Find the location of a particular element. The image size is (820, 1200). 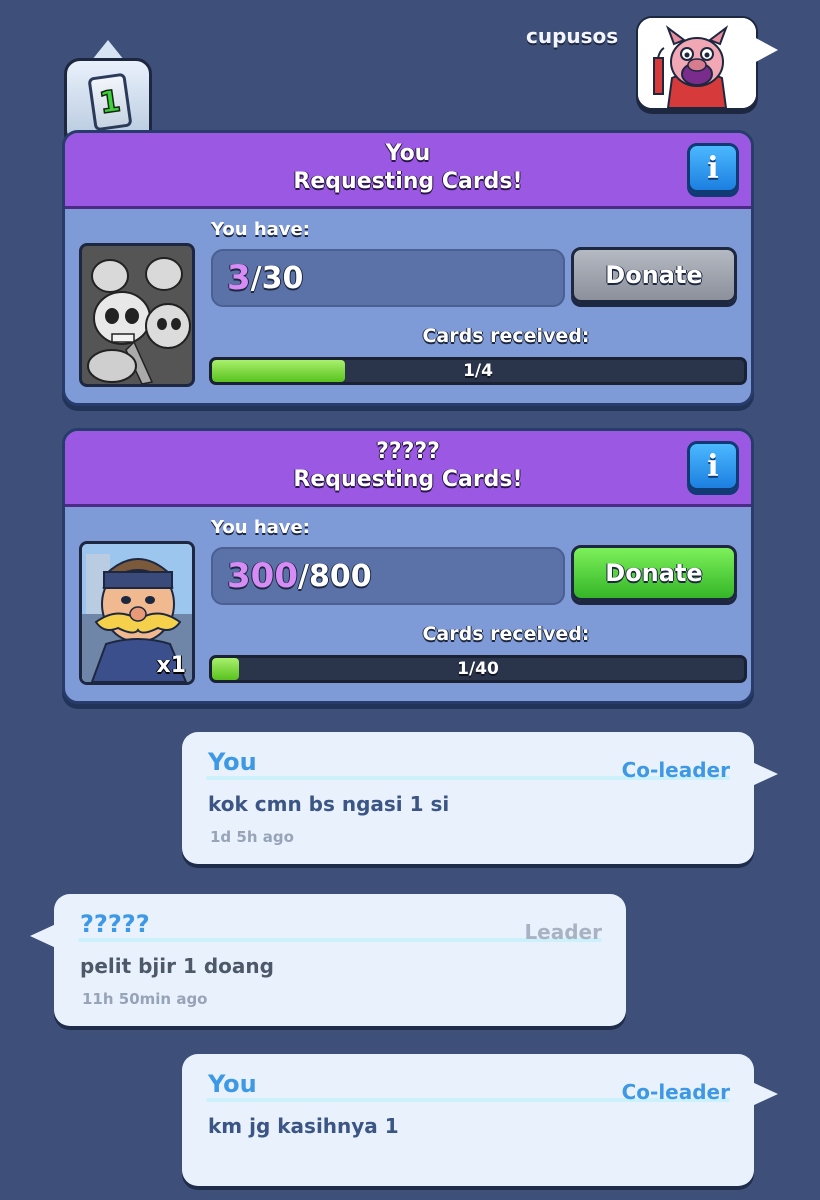

cards-needed: /30 is located at coordinates (277, 278).